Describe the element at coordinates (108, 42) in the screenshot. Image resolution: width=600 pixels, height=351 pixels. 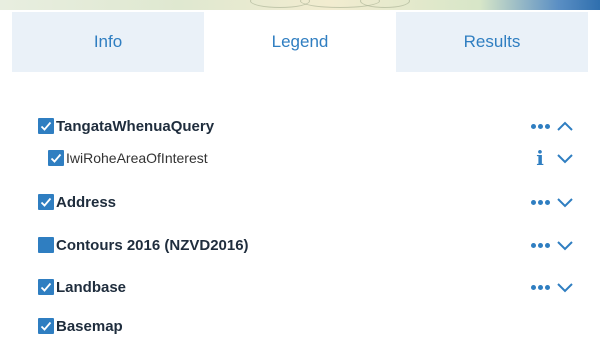
I see `tab-info: Info` at that location.